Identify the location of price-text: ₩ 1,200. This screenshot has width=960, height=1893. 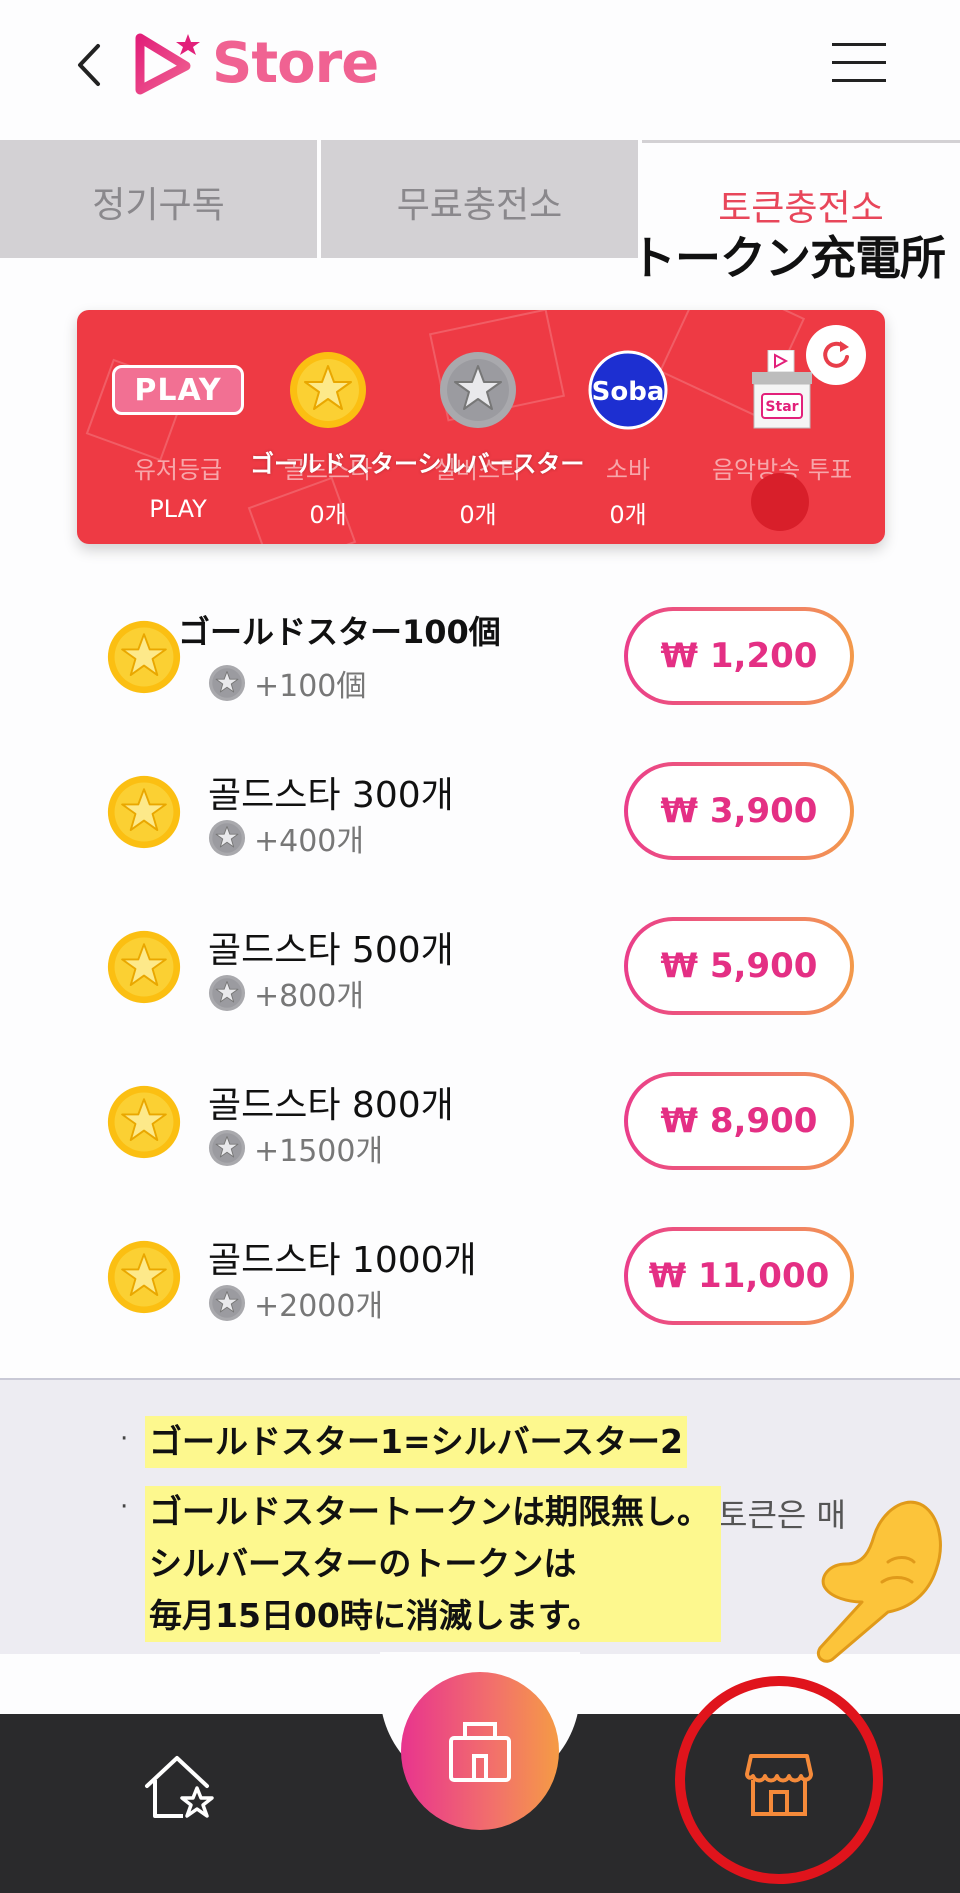
(739, 656).